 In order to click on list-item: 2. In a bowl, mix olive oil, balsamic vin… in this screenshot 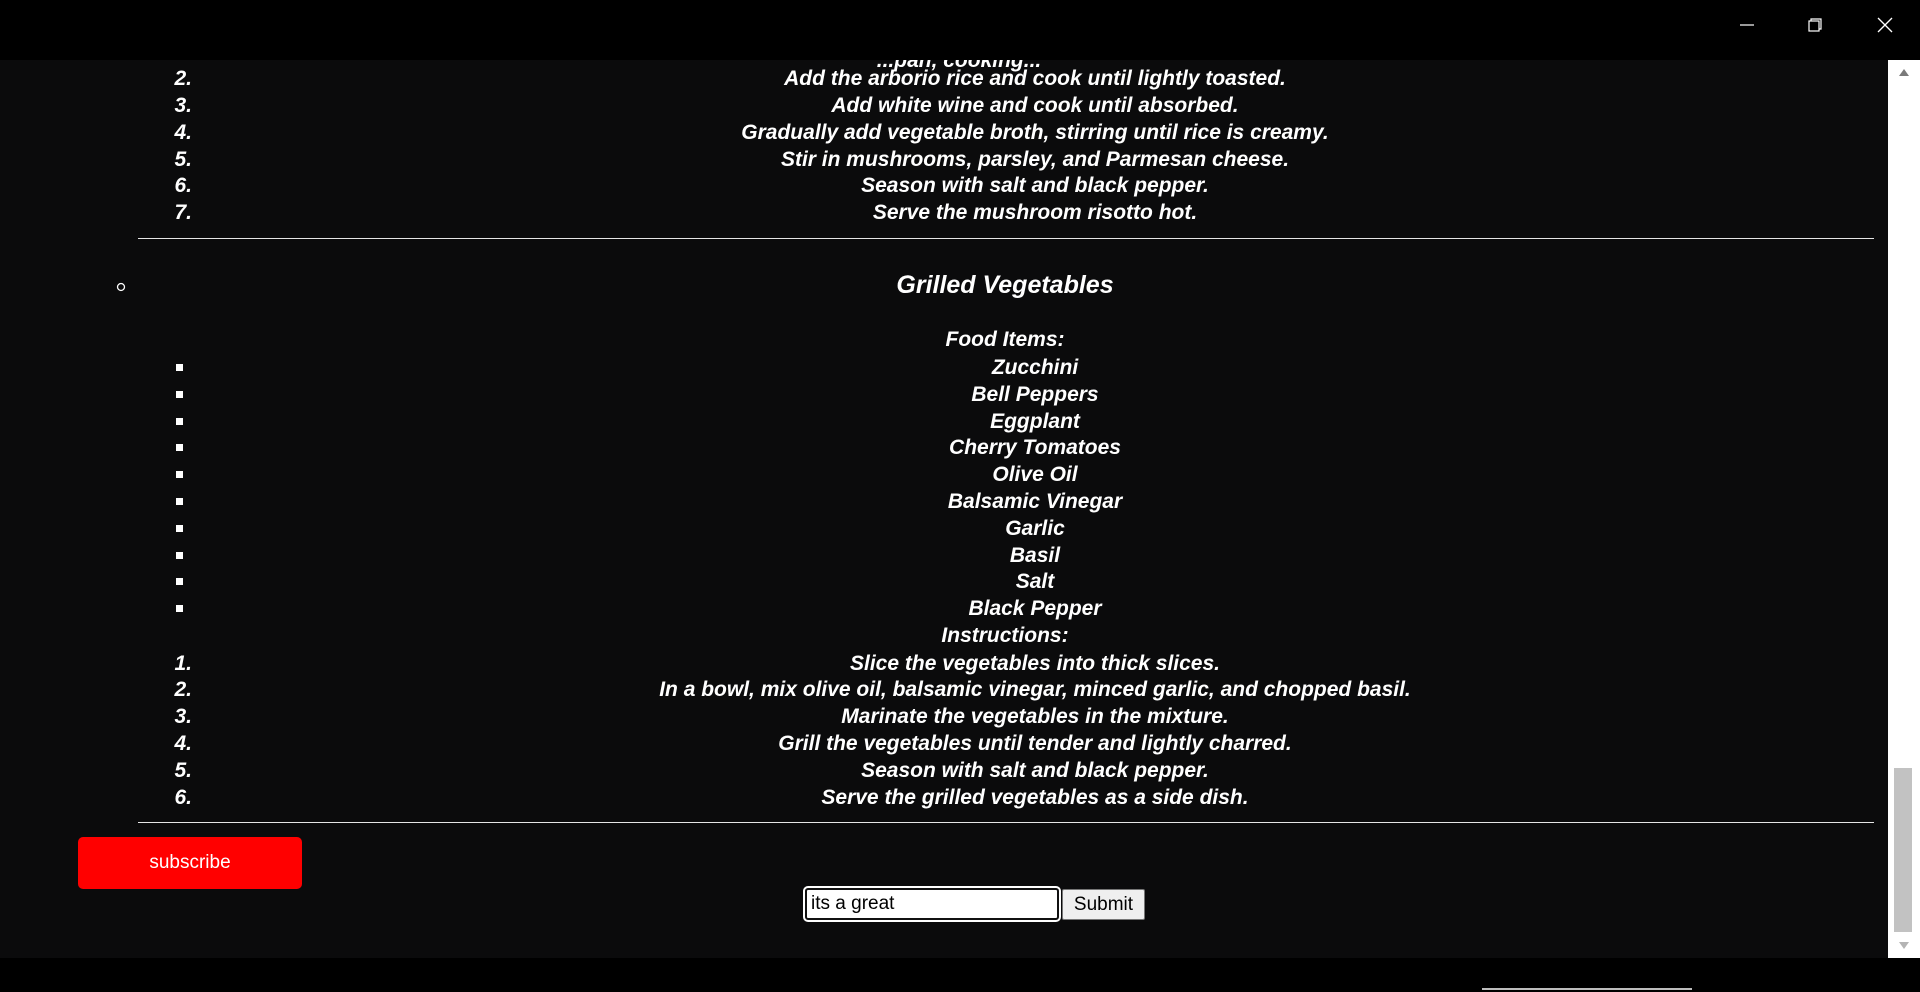, I will do `click(944, 689)`.